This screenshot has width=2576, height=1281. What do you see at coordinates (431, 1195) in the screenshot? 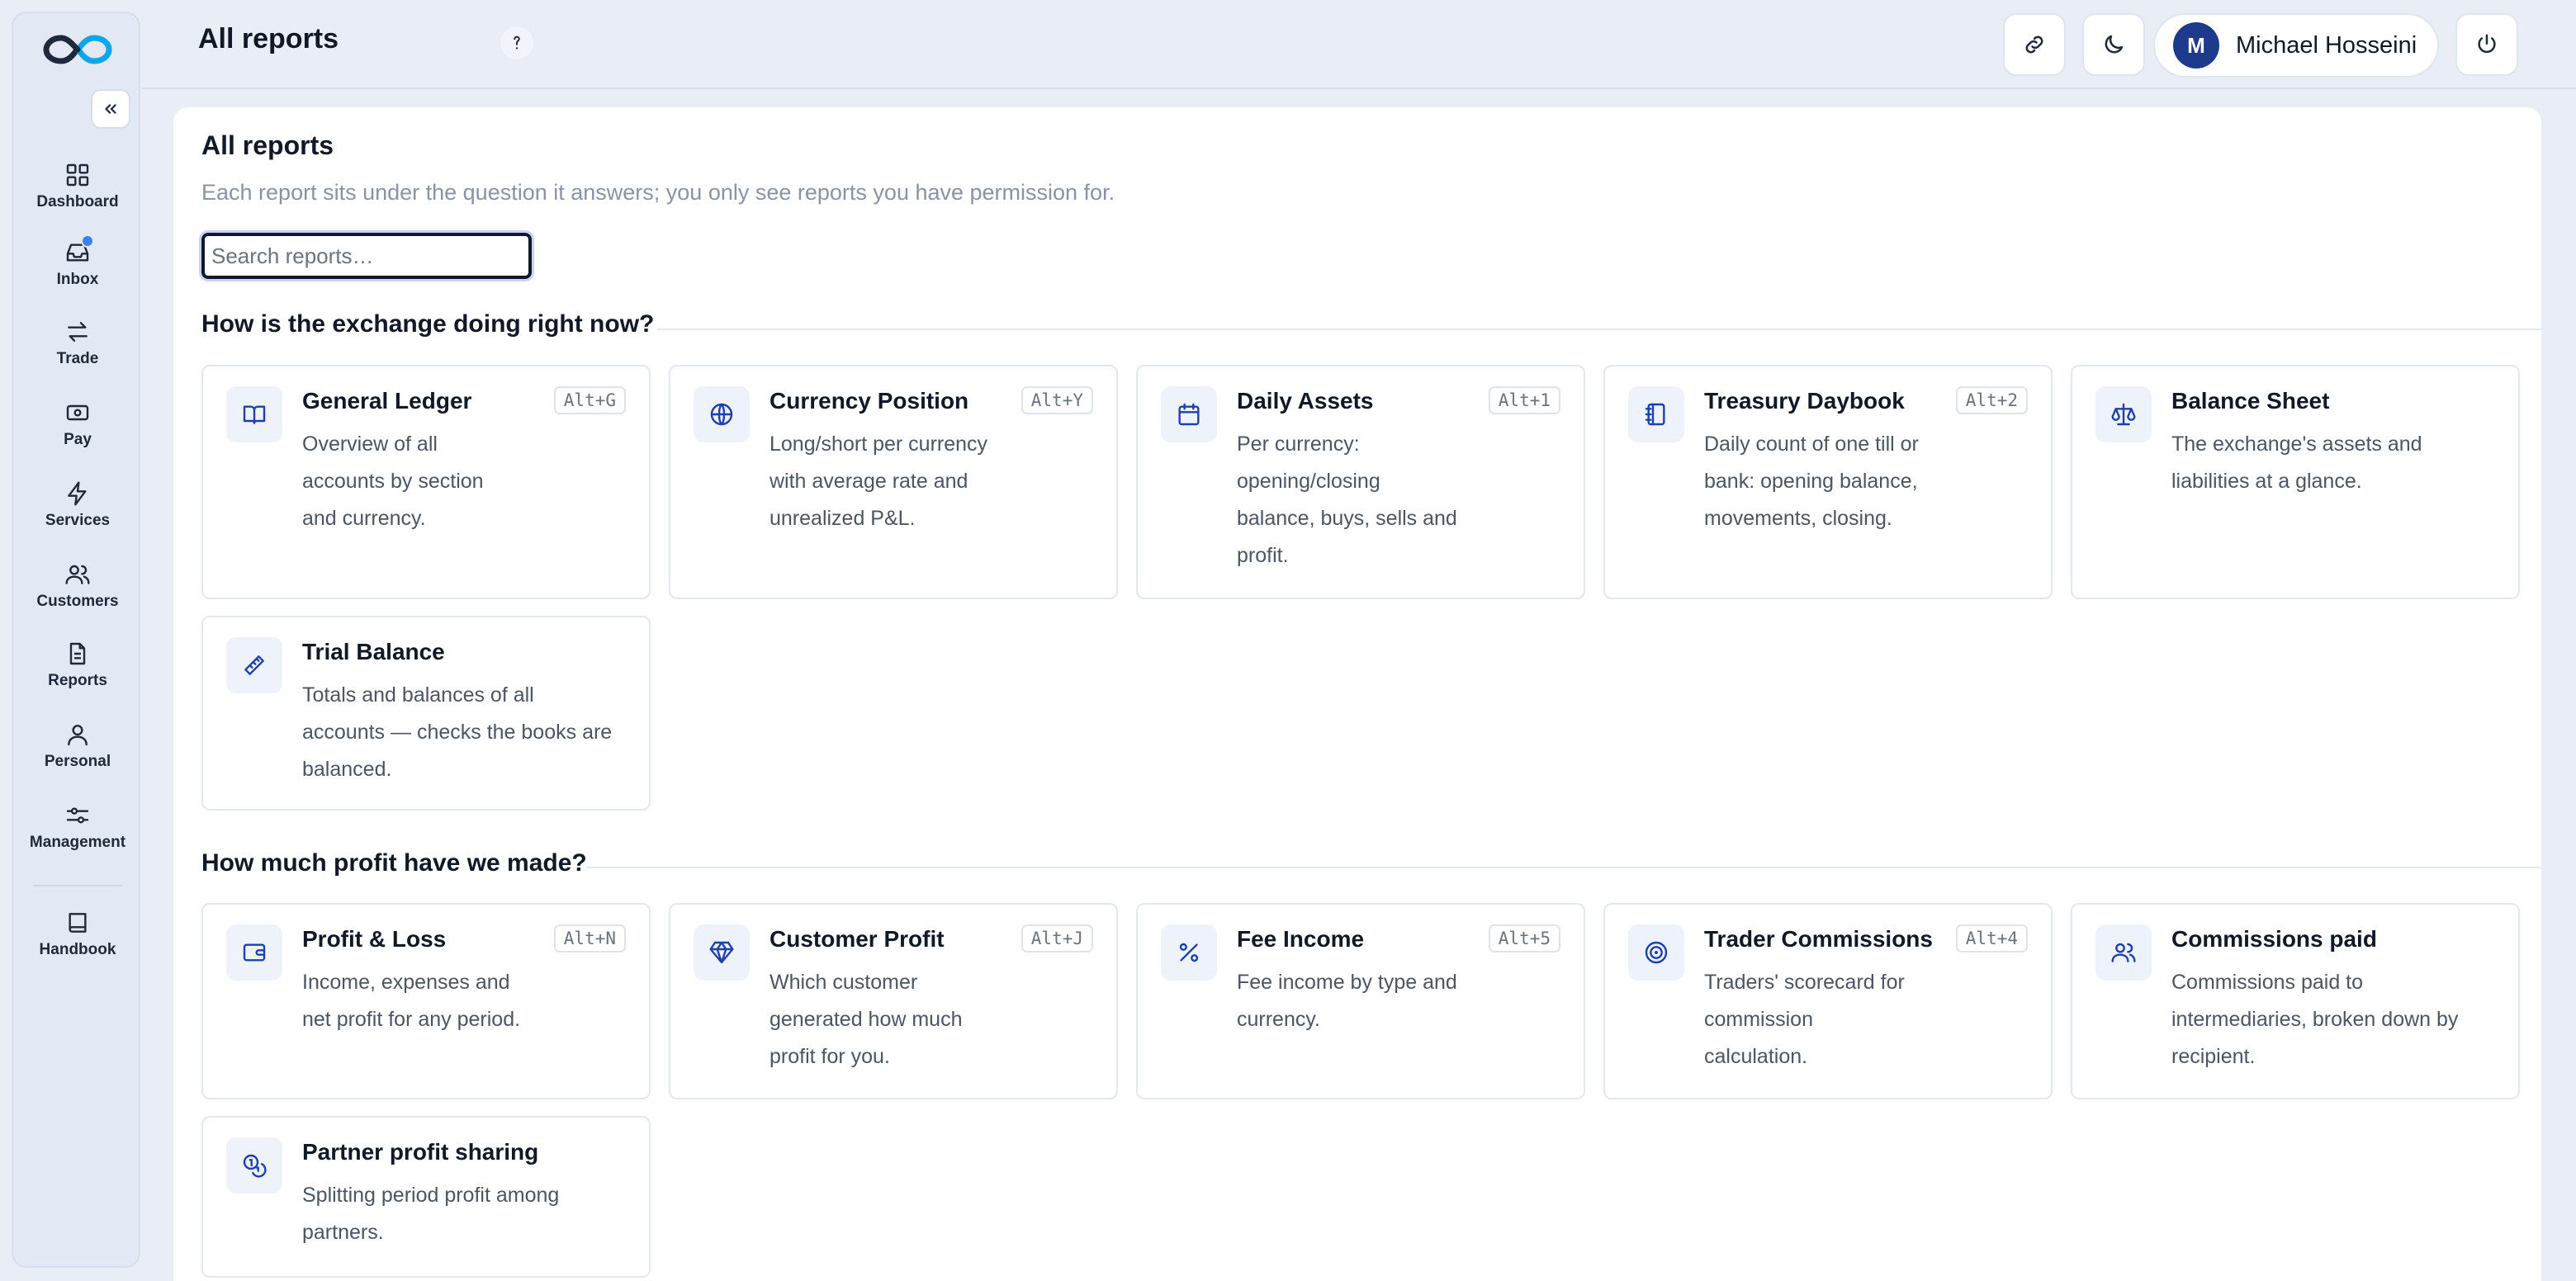
I see `description-line: Splitting period profit among` at bounding box center [431, 1195].